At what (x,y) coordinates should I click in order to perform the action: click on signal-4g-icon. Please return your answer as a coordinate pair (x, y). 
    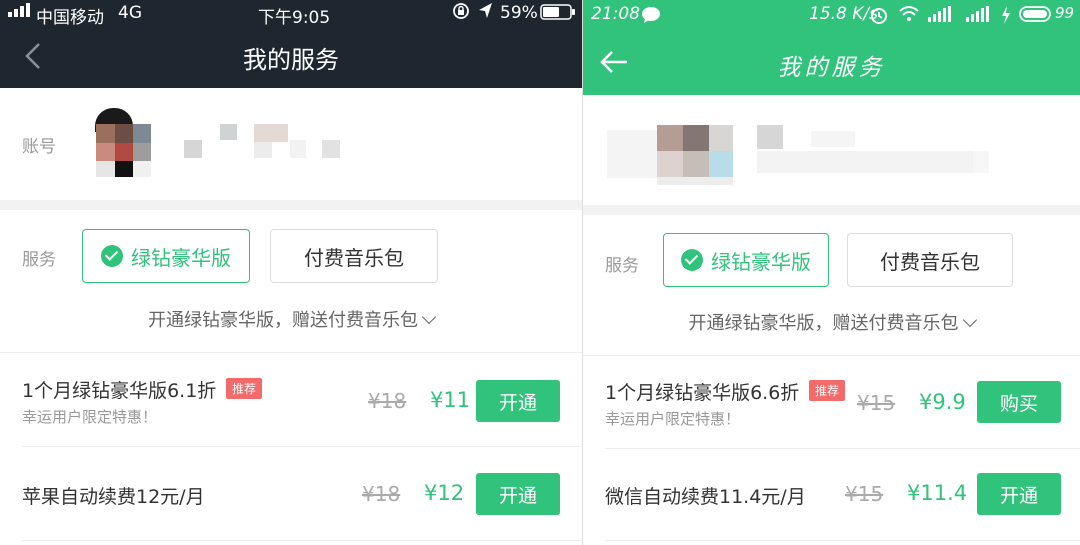
    Looking at the image, I should click on (979, 16).